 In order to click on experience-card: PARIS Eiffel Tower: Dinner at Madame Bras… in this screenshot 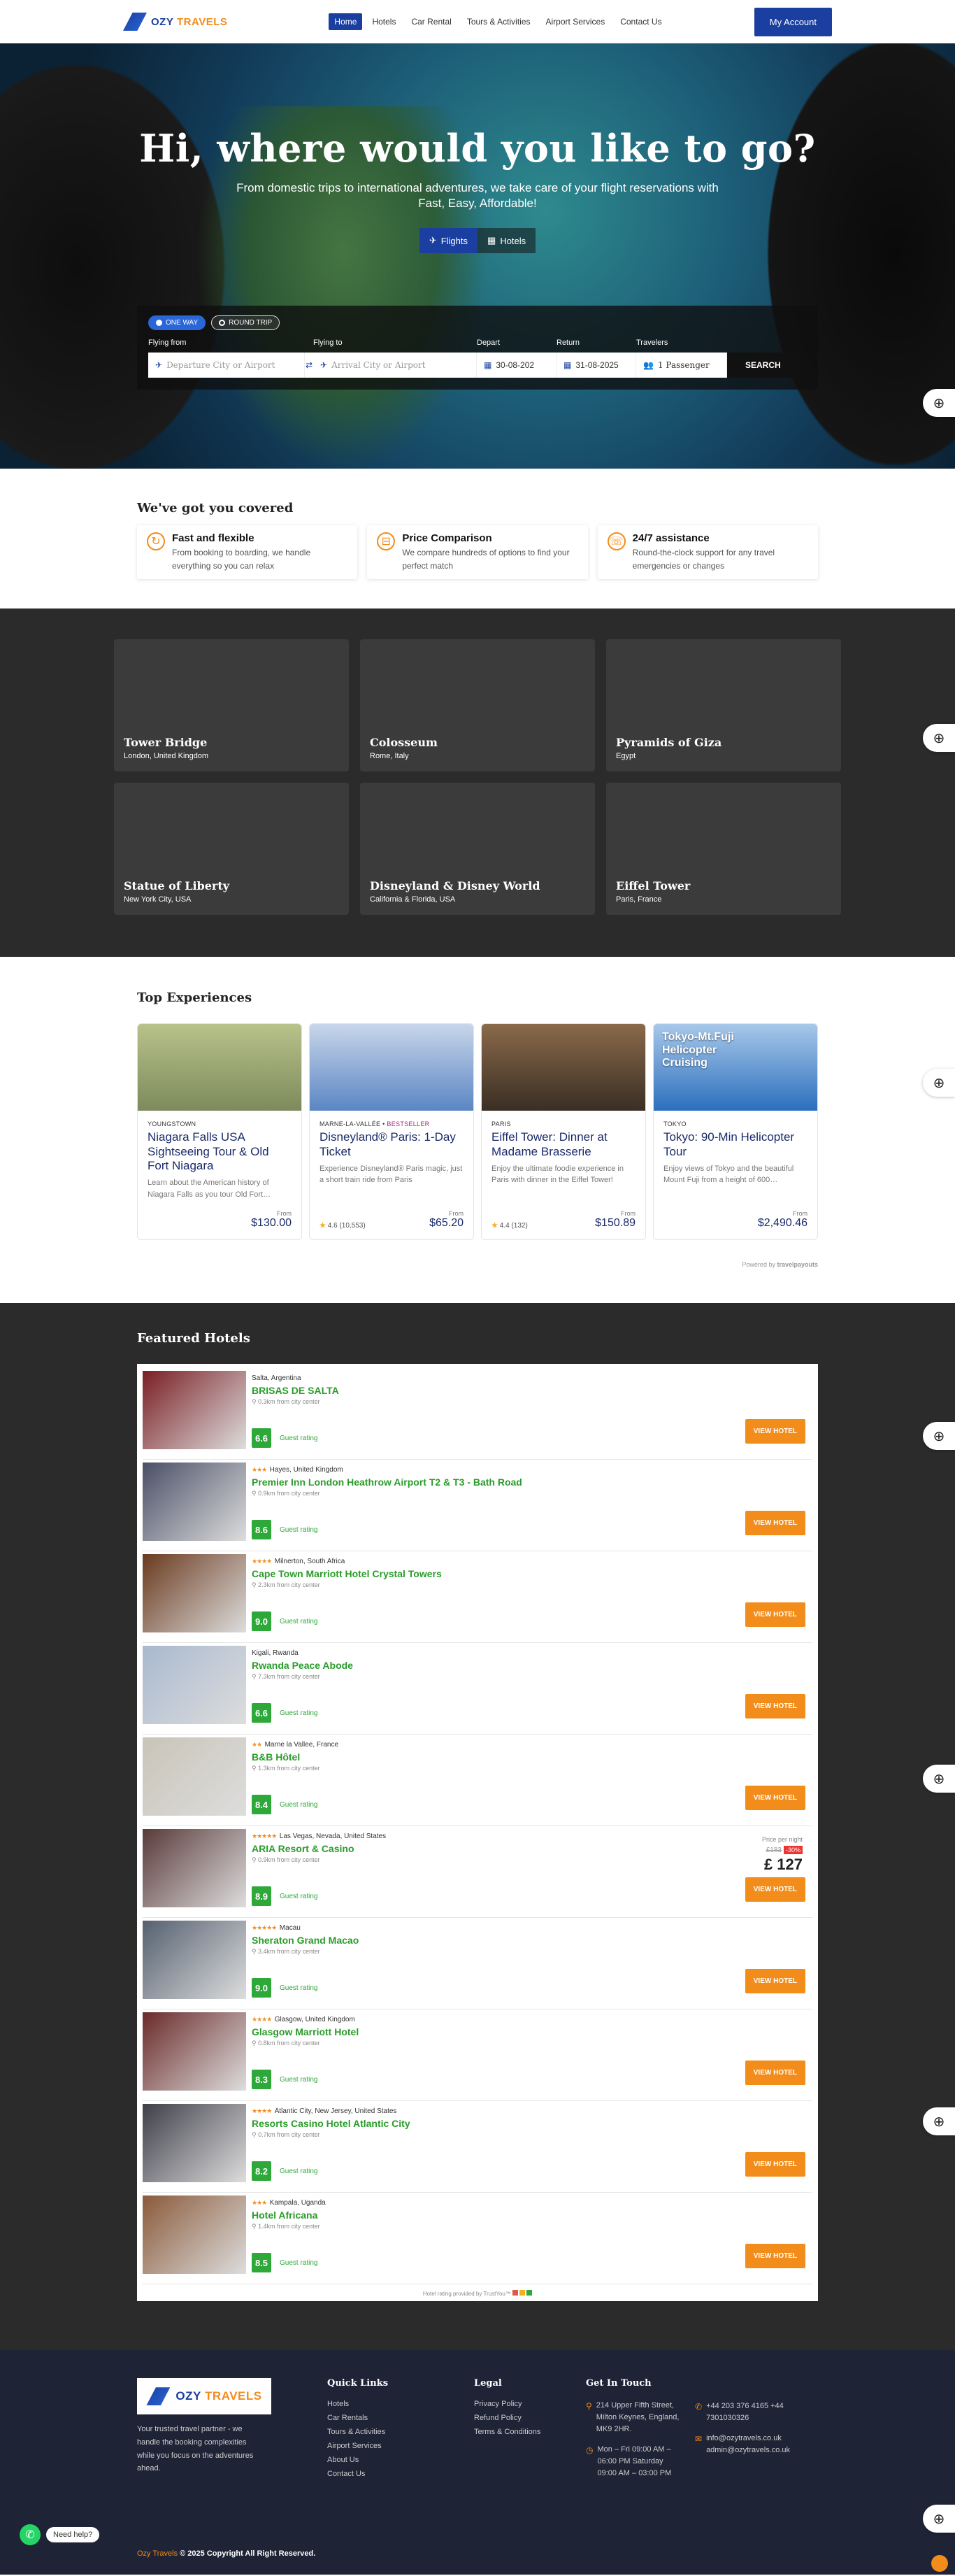, I will do `click(563, 1132)`.